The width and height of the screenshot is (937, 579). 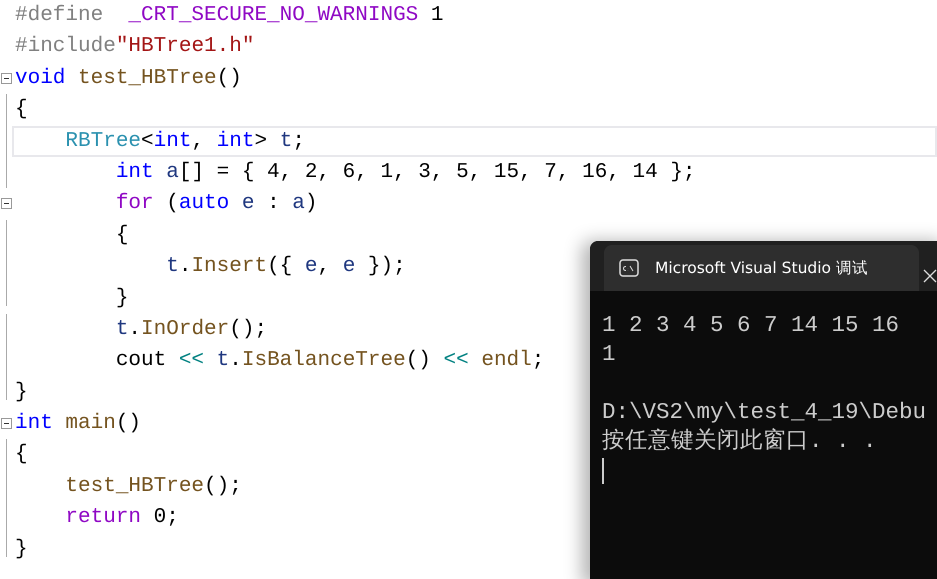 I want to click on code-line: int a[] = { 4, 2, 6, 1, 3, 5, 15, 7, 16, 14 };, so click(x=405, y=173).